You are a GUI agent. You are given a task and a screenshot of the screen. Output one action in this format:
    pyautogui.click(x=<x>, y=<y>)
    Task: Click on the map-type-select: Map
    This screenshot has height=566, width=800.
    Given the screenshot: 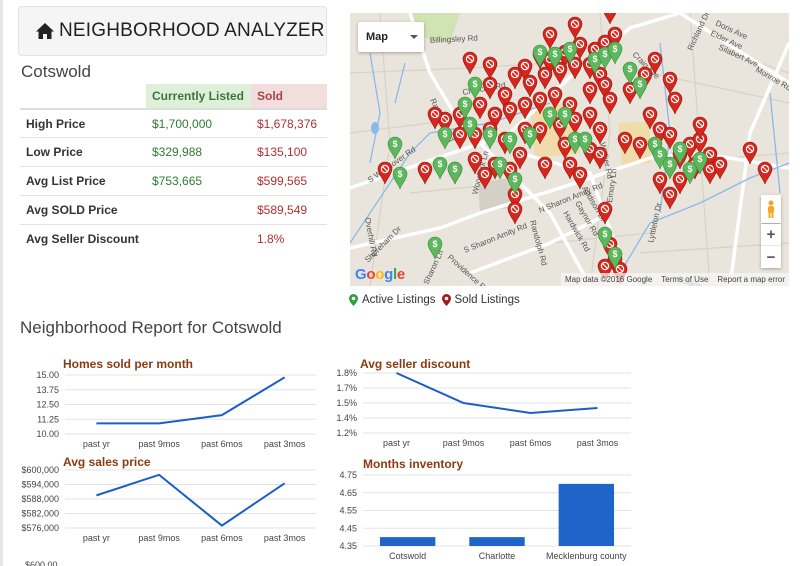 What is the action you would take?
    pyautogui.click(x=391, y=37)
    